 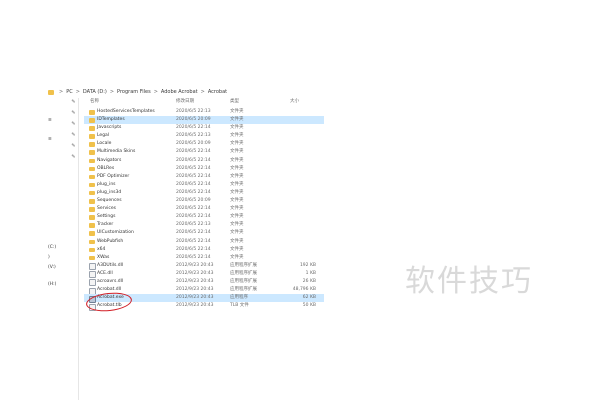 I want to click on file-row: A3DUtils.dll 2012/9/23 20:43 应用程序扩展 192 KB, so click(x=204, y=266).